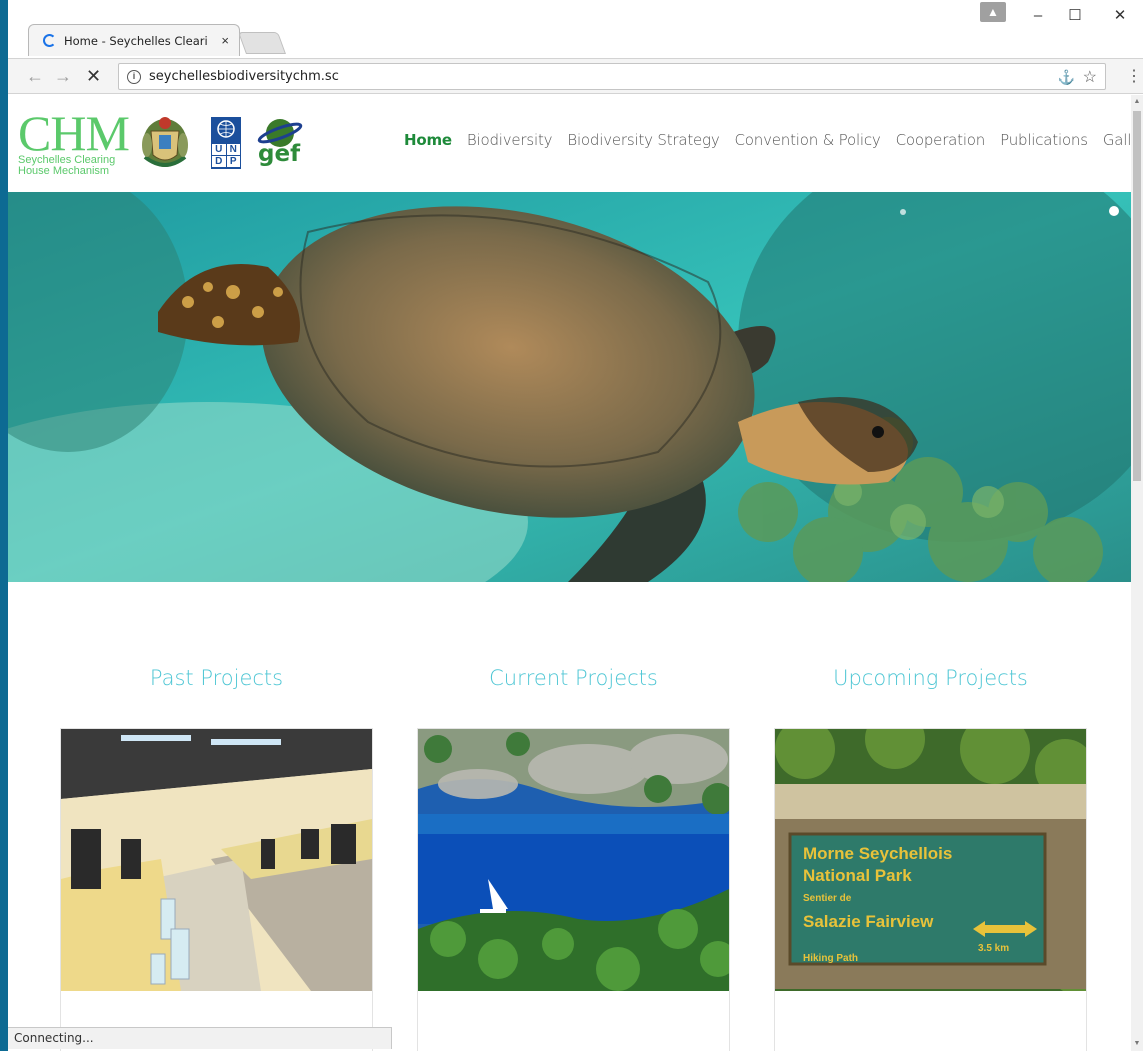 This screenshot has height=1051, width=1143. I want to click on nav-home: Home, so click(428, 140).